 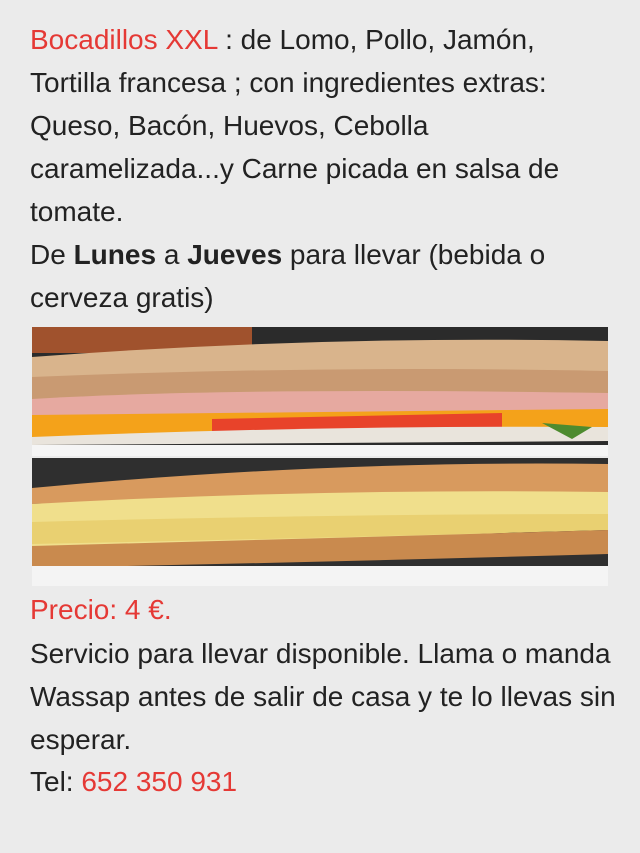 What do you see at coordinates (56, 781) in the screenshot?
I see `tel-label: Tel:` at bounding box center [56, 781].